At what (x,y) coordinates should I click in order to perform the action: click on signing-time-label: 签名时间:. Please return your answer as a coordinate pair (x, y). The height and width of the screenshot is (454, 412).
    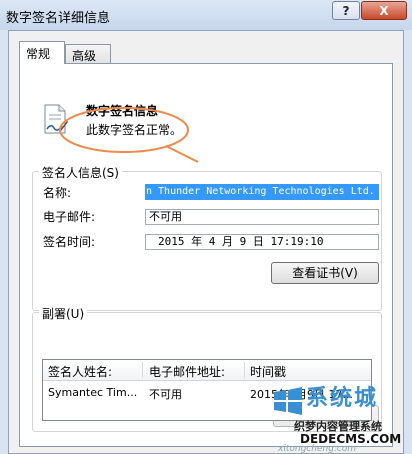
    Looking at the image, I should click on (69, 242).